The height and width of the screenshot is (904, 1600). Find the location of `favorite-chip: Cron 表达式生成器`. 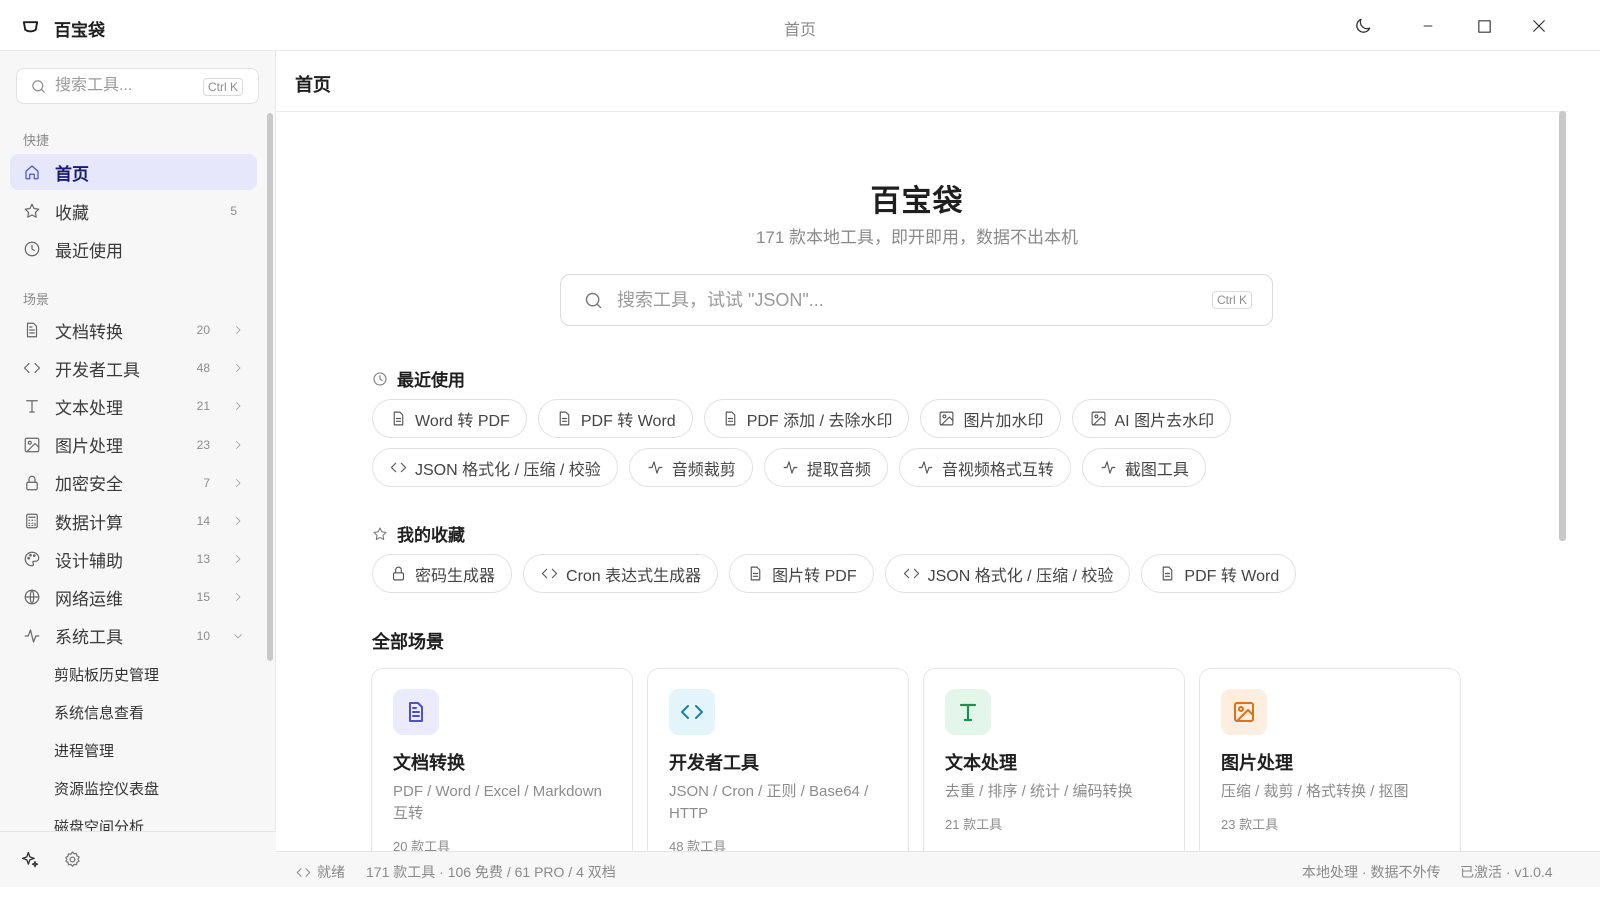

favorite-chip: Cron 表达式生成器 is located at coordinates (621, 573).